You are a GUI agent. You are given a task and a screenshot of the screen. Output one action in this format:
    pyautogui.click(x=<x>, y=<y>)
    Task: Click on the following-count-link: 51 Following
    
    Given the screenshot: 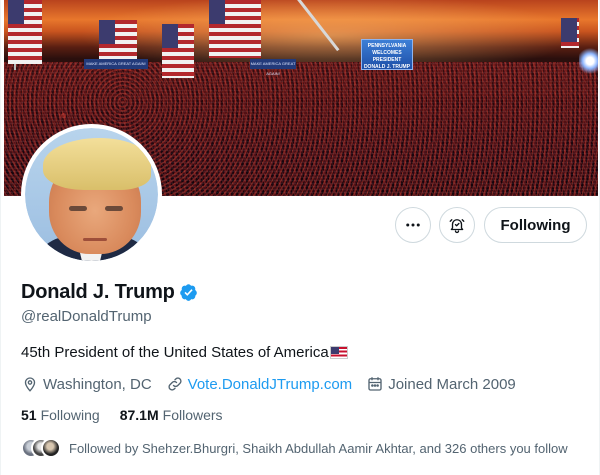 What is the action you would take?
    pyautogui.click(x=60, y=415)
    